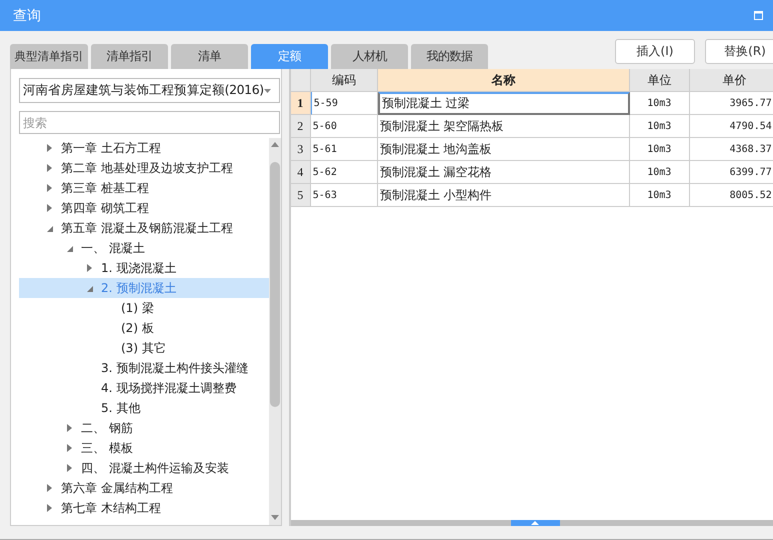 Image resolution: width=773 pixels, height=540 pixels. I want to click on tree-item: 3. 预制混凝土构件接头灌缝, so click(144, 368).